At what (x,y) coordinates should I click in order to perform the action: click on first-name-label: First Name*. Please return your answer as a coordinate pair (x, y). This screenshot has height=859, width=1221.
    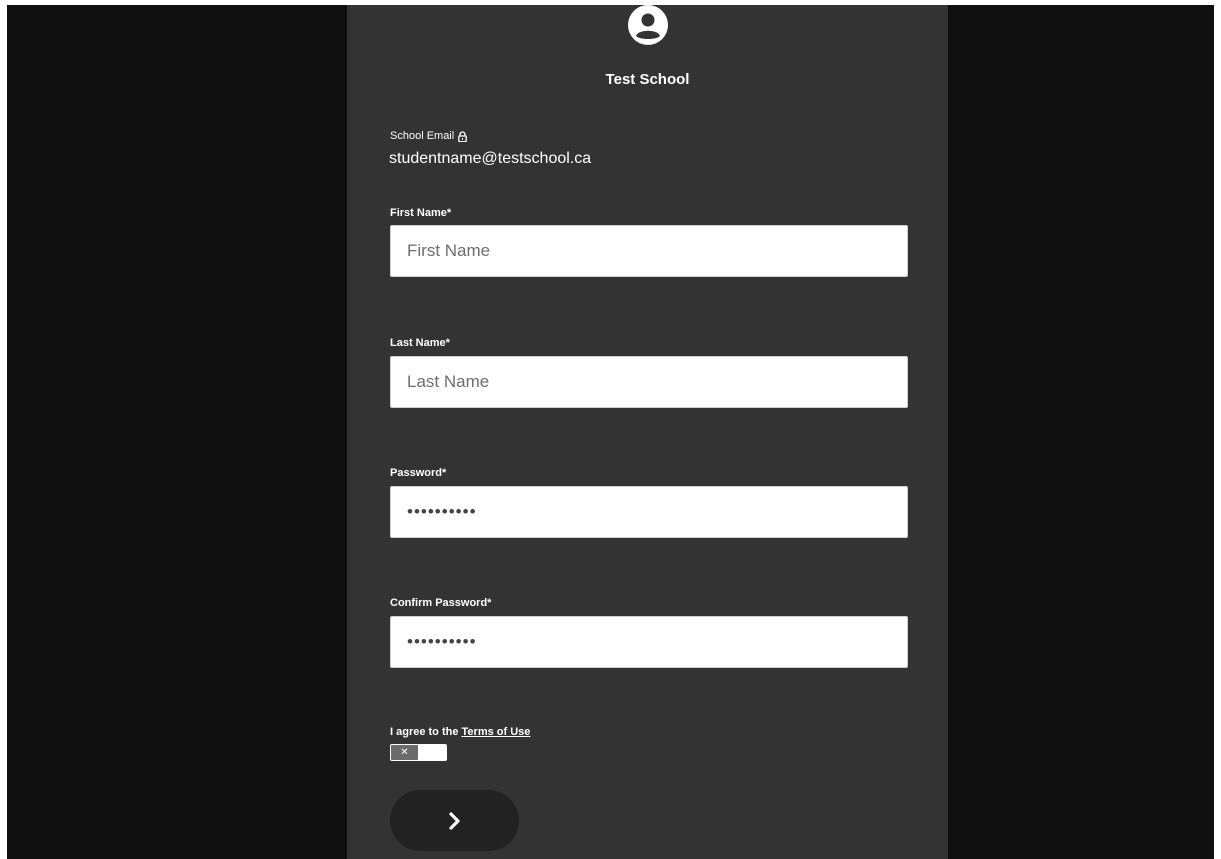
    Looking at the image, I should click on (421, 213).